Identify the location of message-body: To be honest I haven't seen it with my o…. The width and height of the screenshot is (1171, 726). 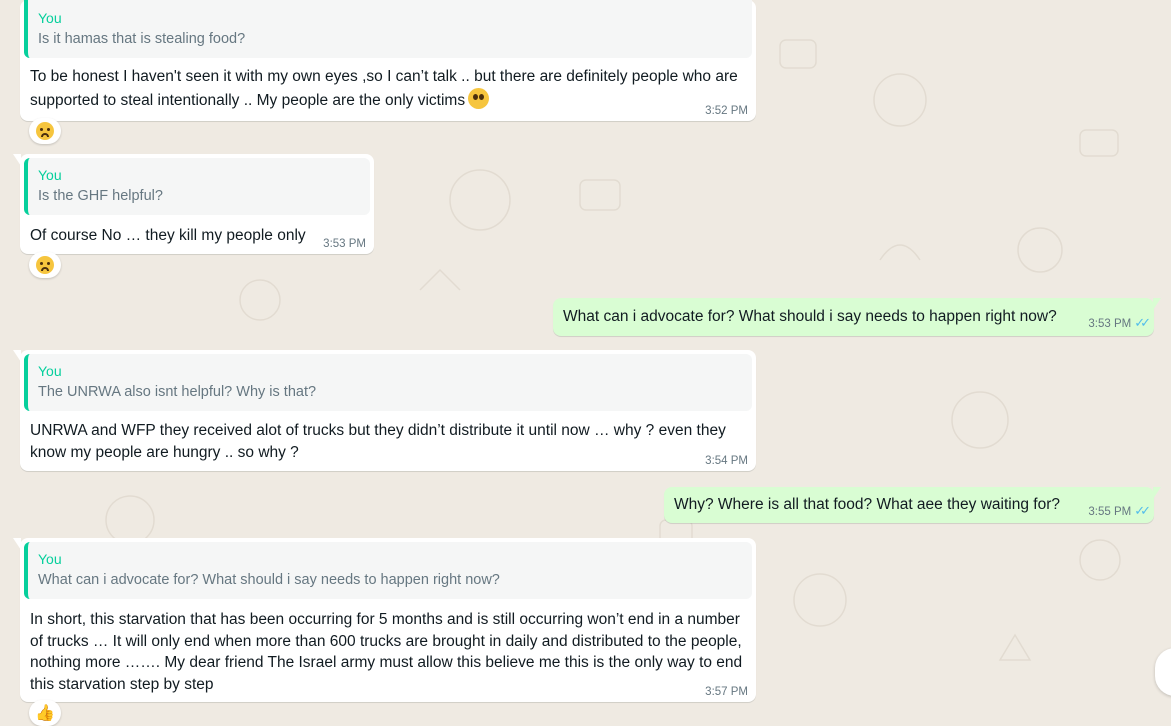
(384, 88).